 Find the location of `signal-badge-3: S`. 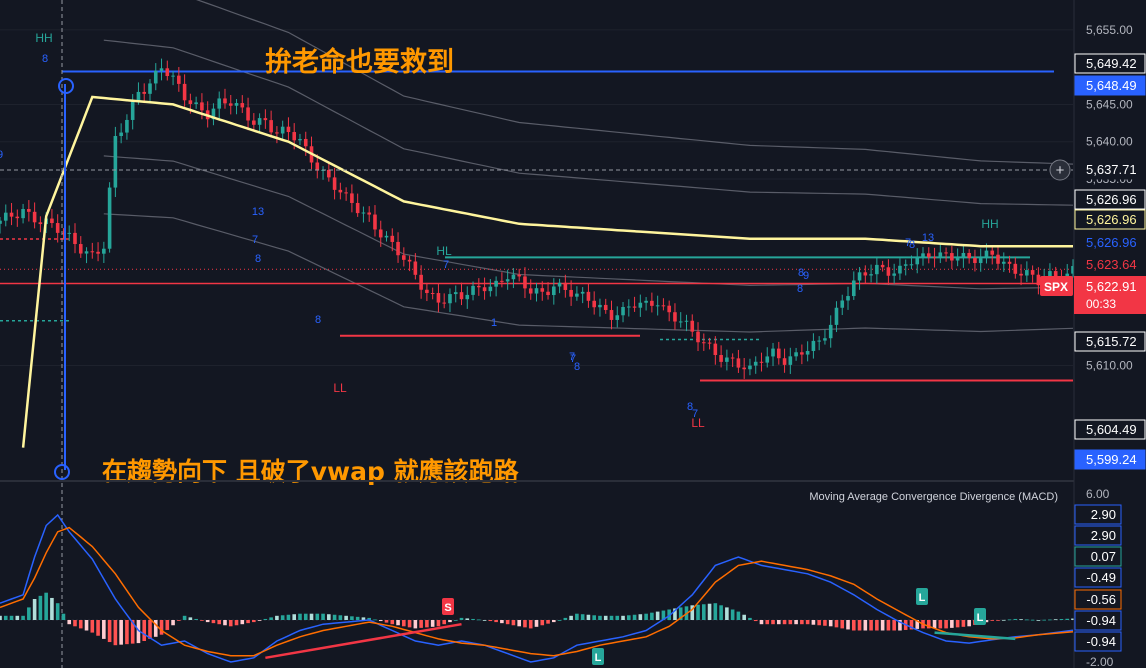

signal-badge-3: S is located at coordinates (447, 608).